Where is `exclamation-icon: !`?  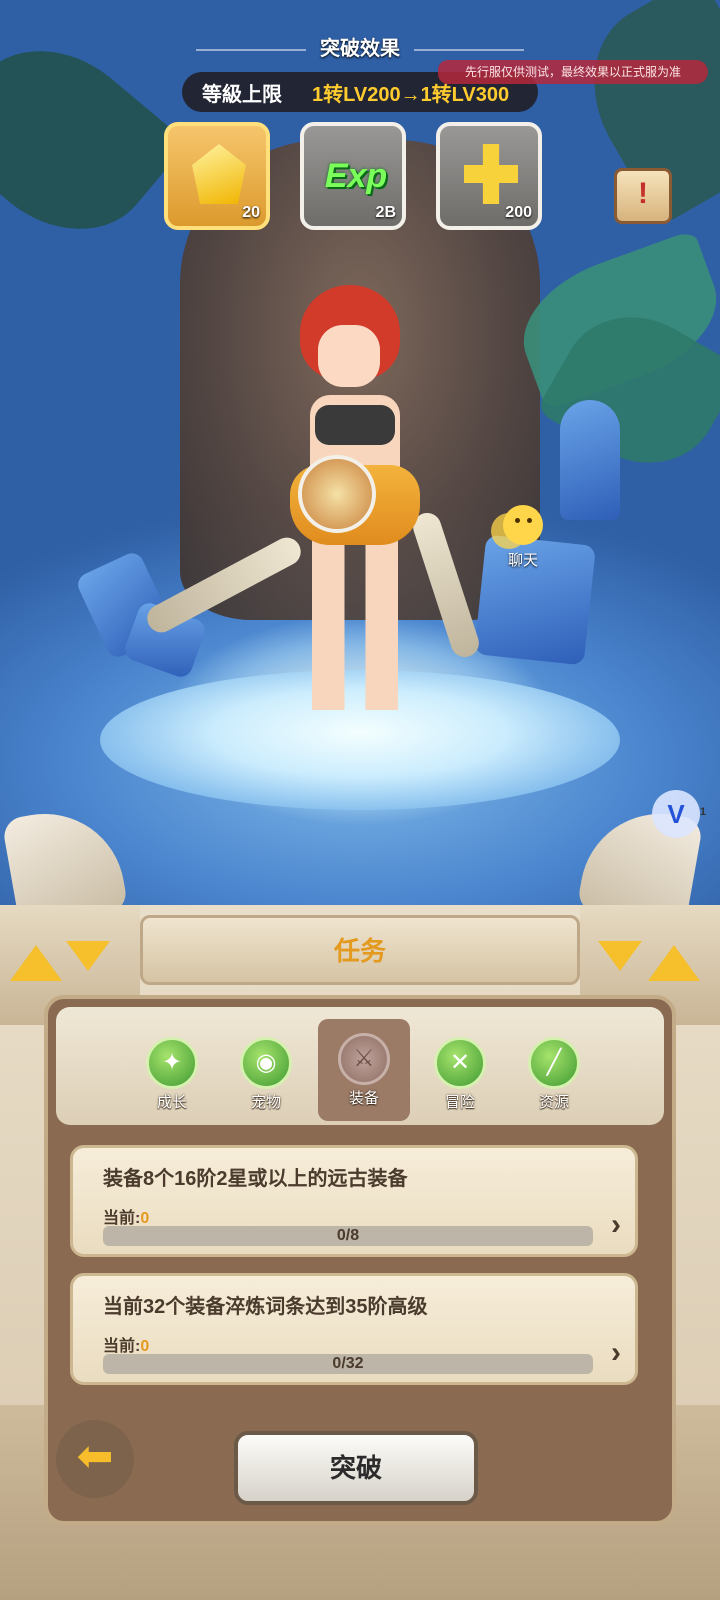 exclamation-icon: ! is located at coordinates (643, 193).